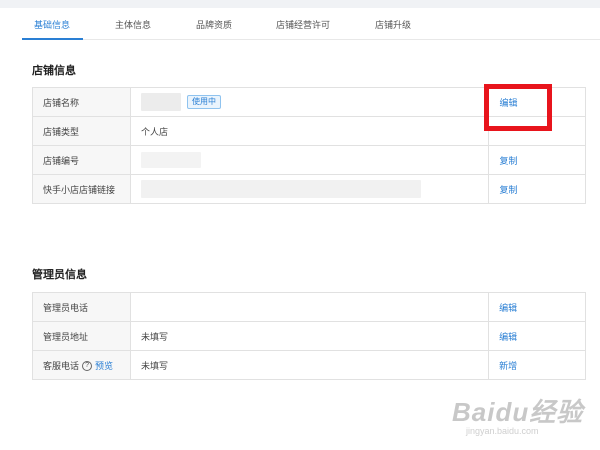  Describe the element at coordinates (133, 24) in the screenshot. I see `tab-entity-info: 主体信息` at that location.